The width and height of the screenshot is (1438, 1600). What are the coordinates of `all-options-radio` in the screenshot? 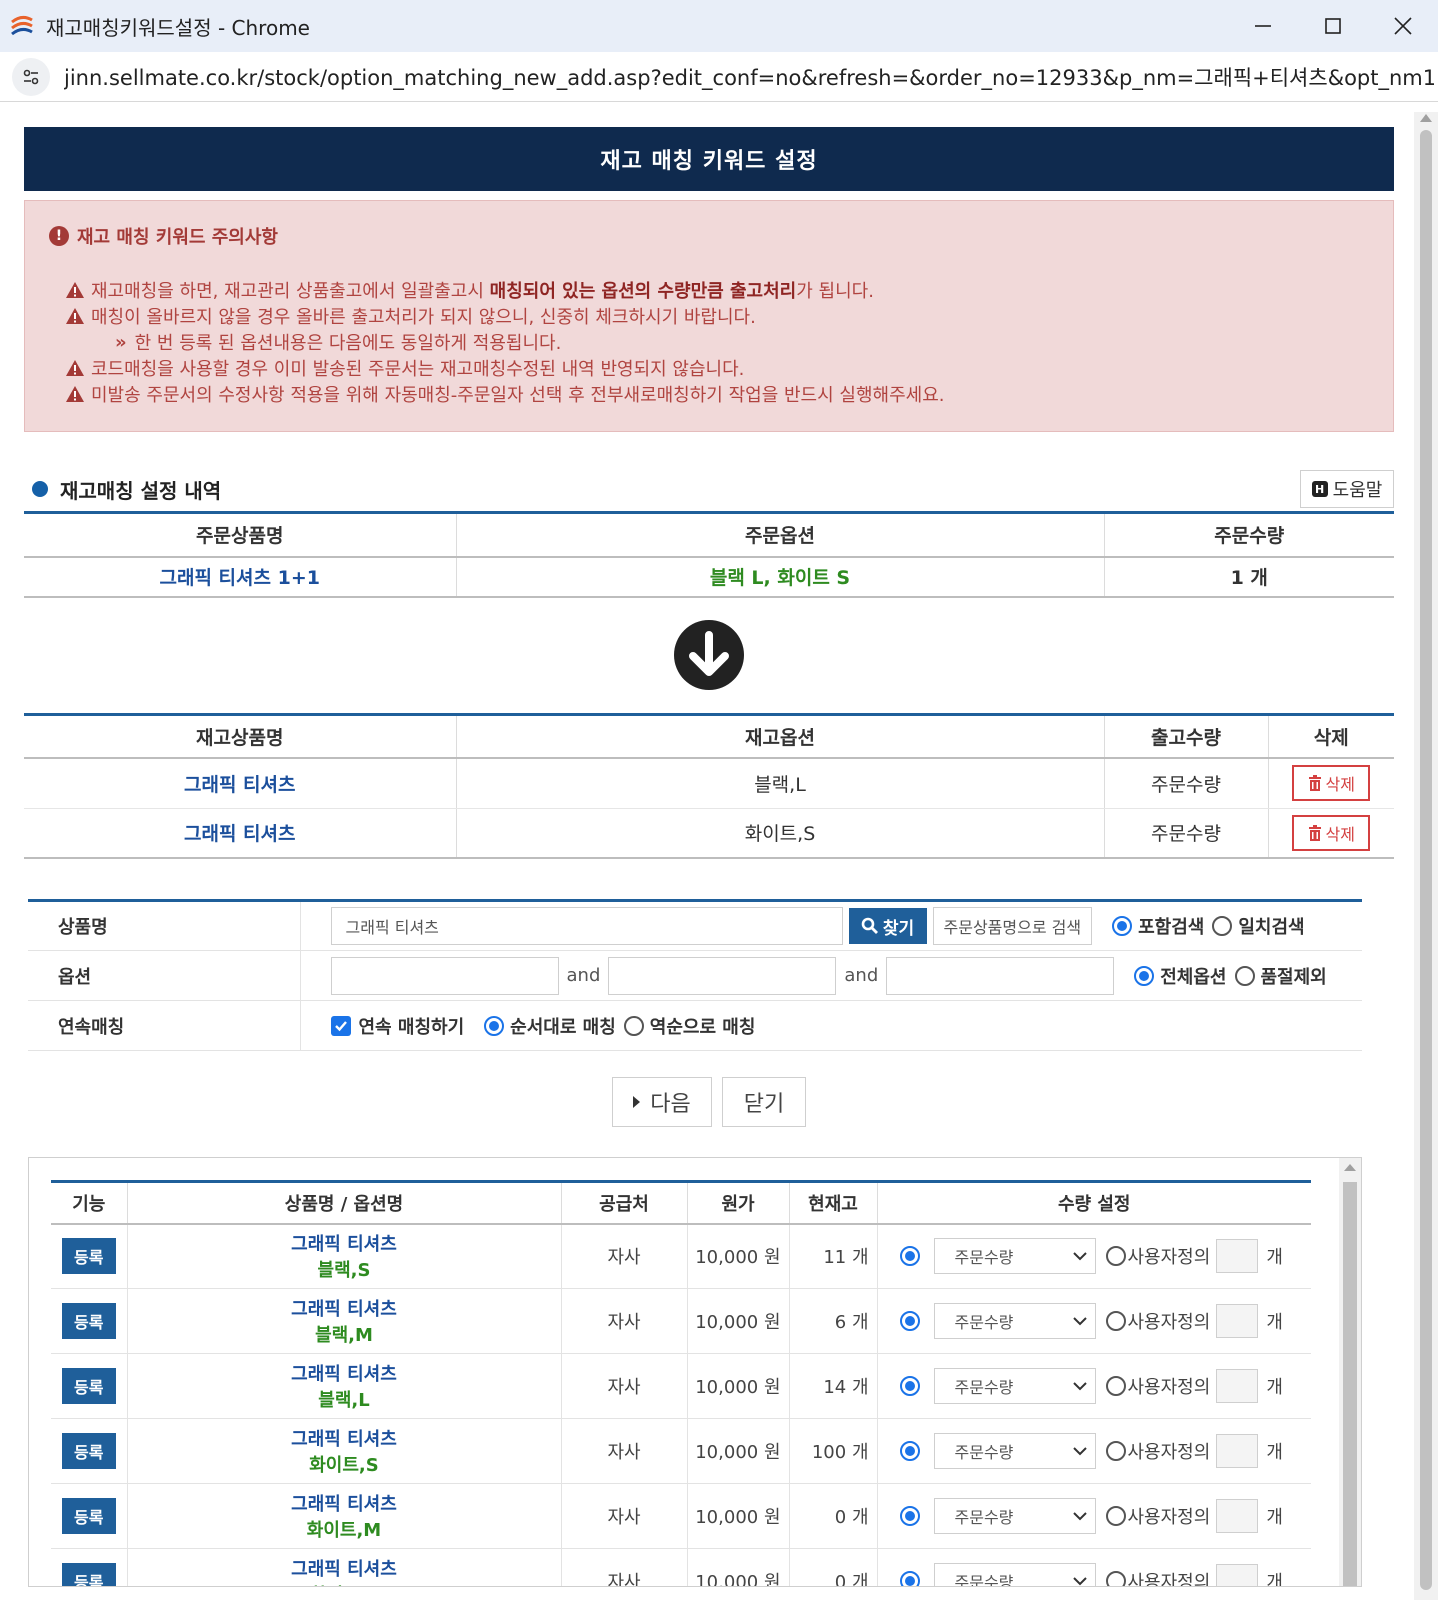 It's located at (1144, 975).